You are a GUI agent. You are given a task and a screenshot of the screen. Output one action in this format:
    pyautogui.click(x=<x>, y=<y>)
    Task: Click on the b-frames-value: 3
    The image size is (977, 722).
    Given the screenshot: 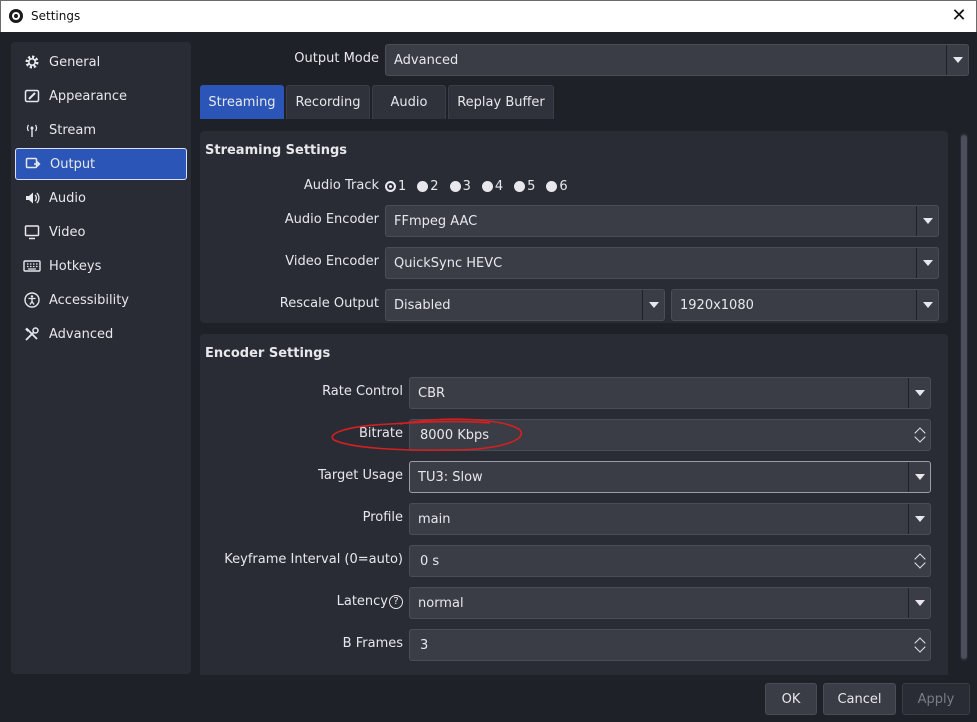 What is the action you would take?
    pyautogui.click(x=424, y=645)
    